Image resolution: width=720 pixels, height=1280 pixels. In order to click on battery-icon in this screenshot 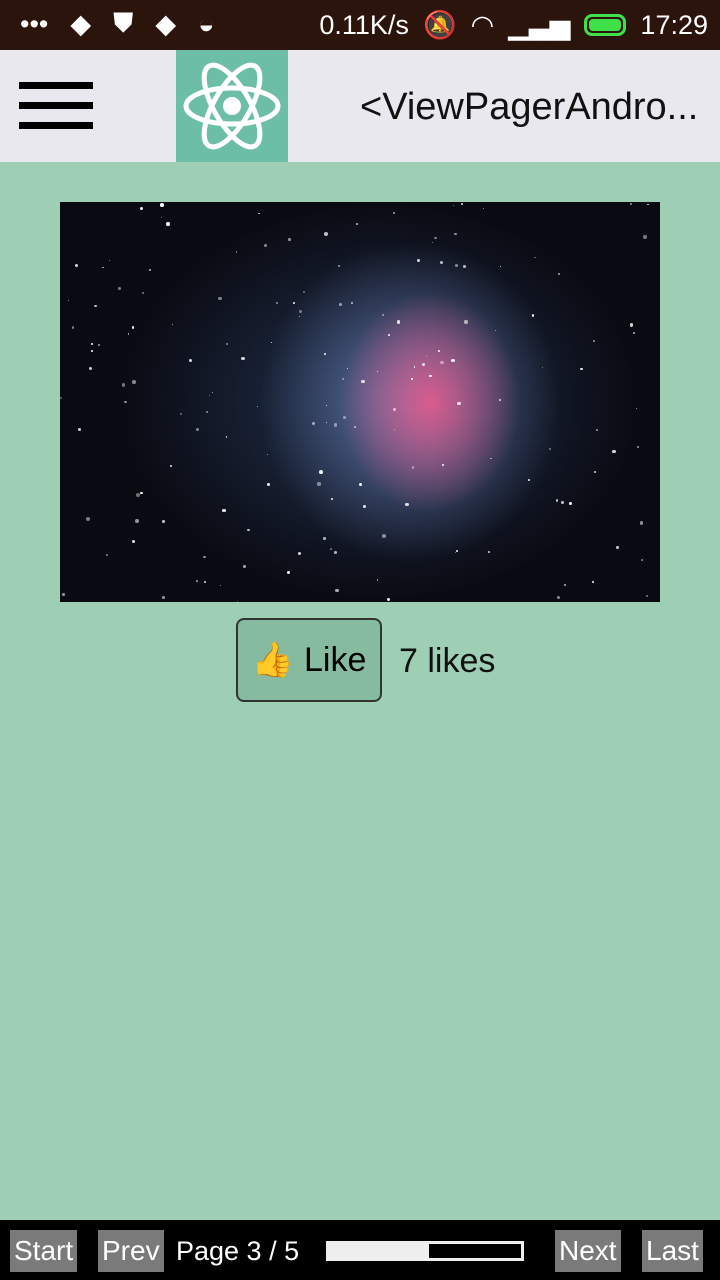, I will do `click(605, 25)`.